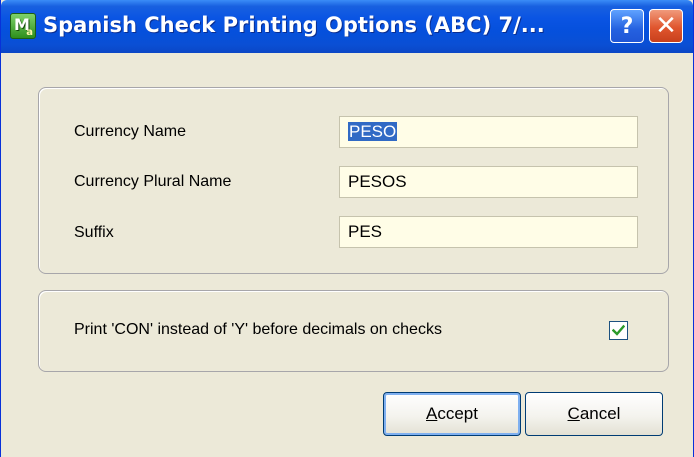 This screenshot has width=694, height=457. I want to click on cancel-button: Cancel, so click(594, 414).